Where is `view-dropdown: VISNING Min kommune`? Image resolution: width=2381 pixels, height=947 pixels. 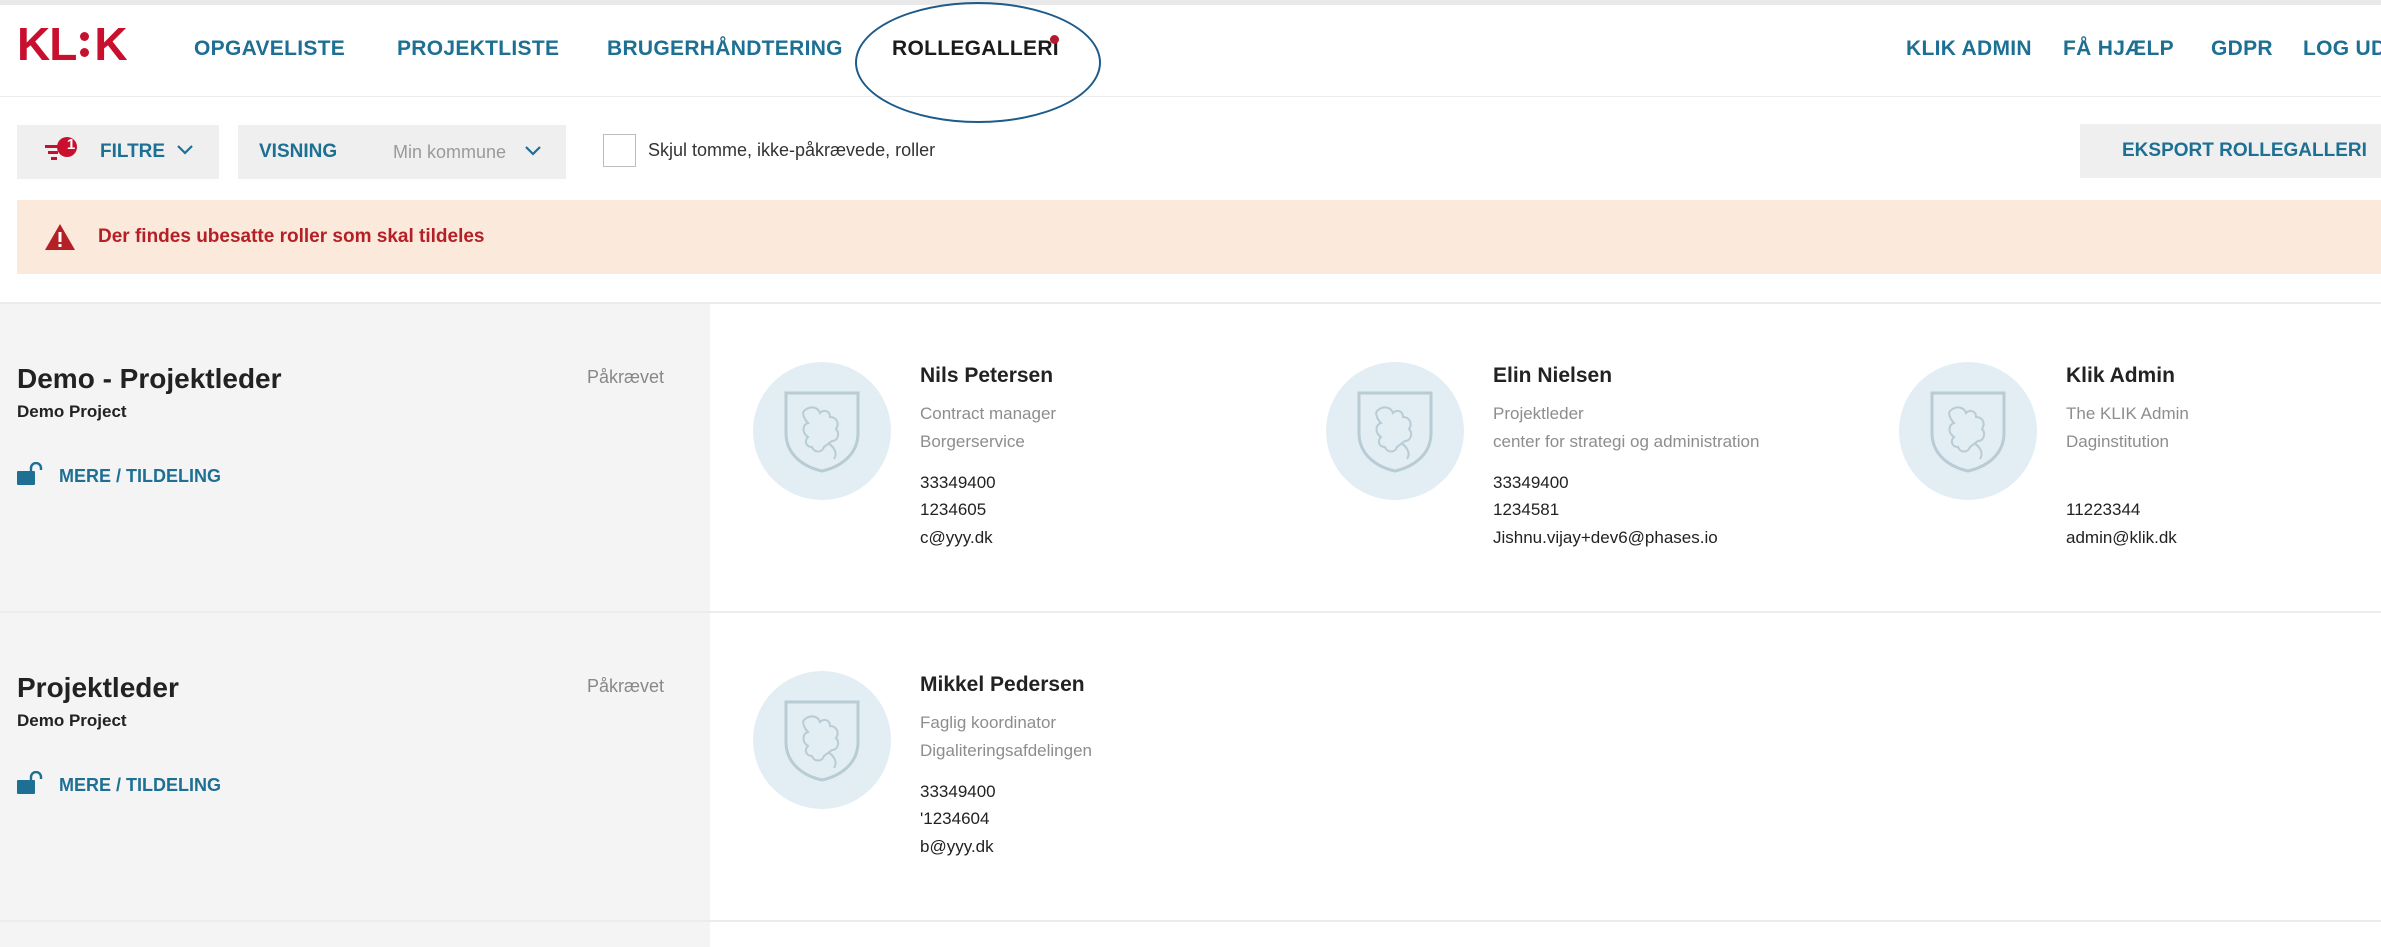 view-dropdown: VISNING Min kommune is located at coordinates (402, 152).